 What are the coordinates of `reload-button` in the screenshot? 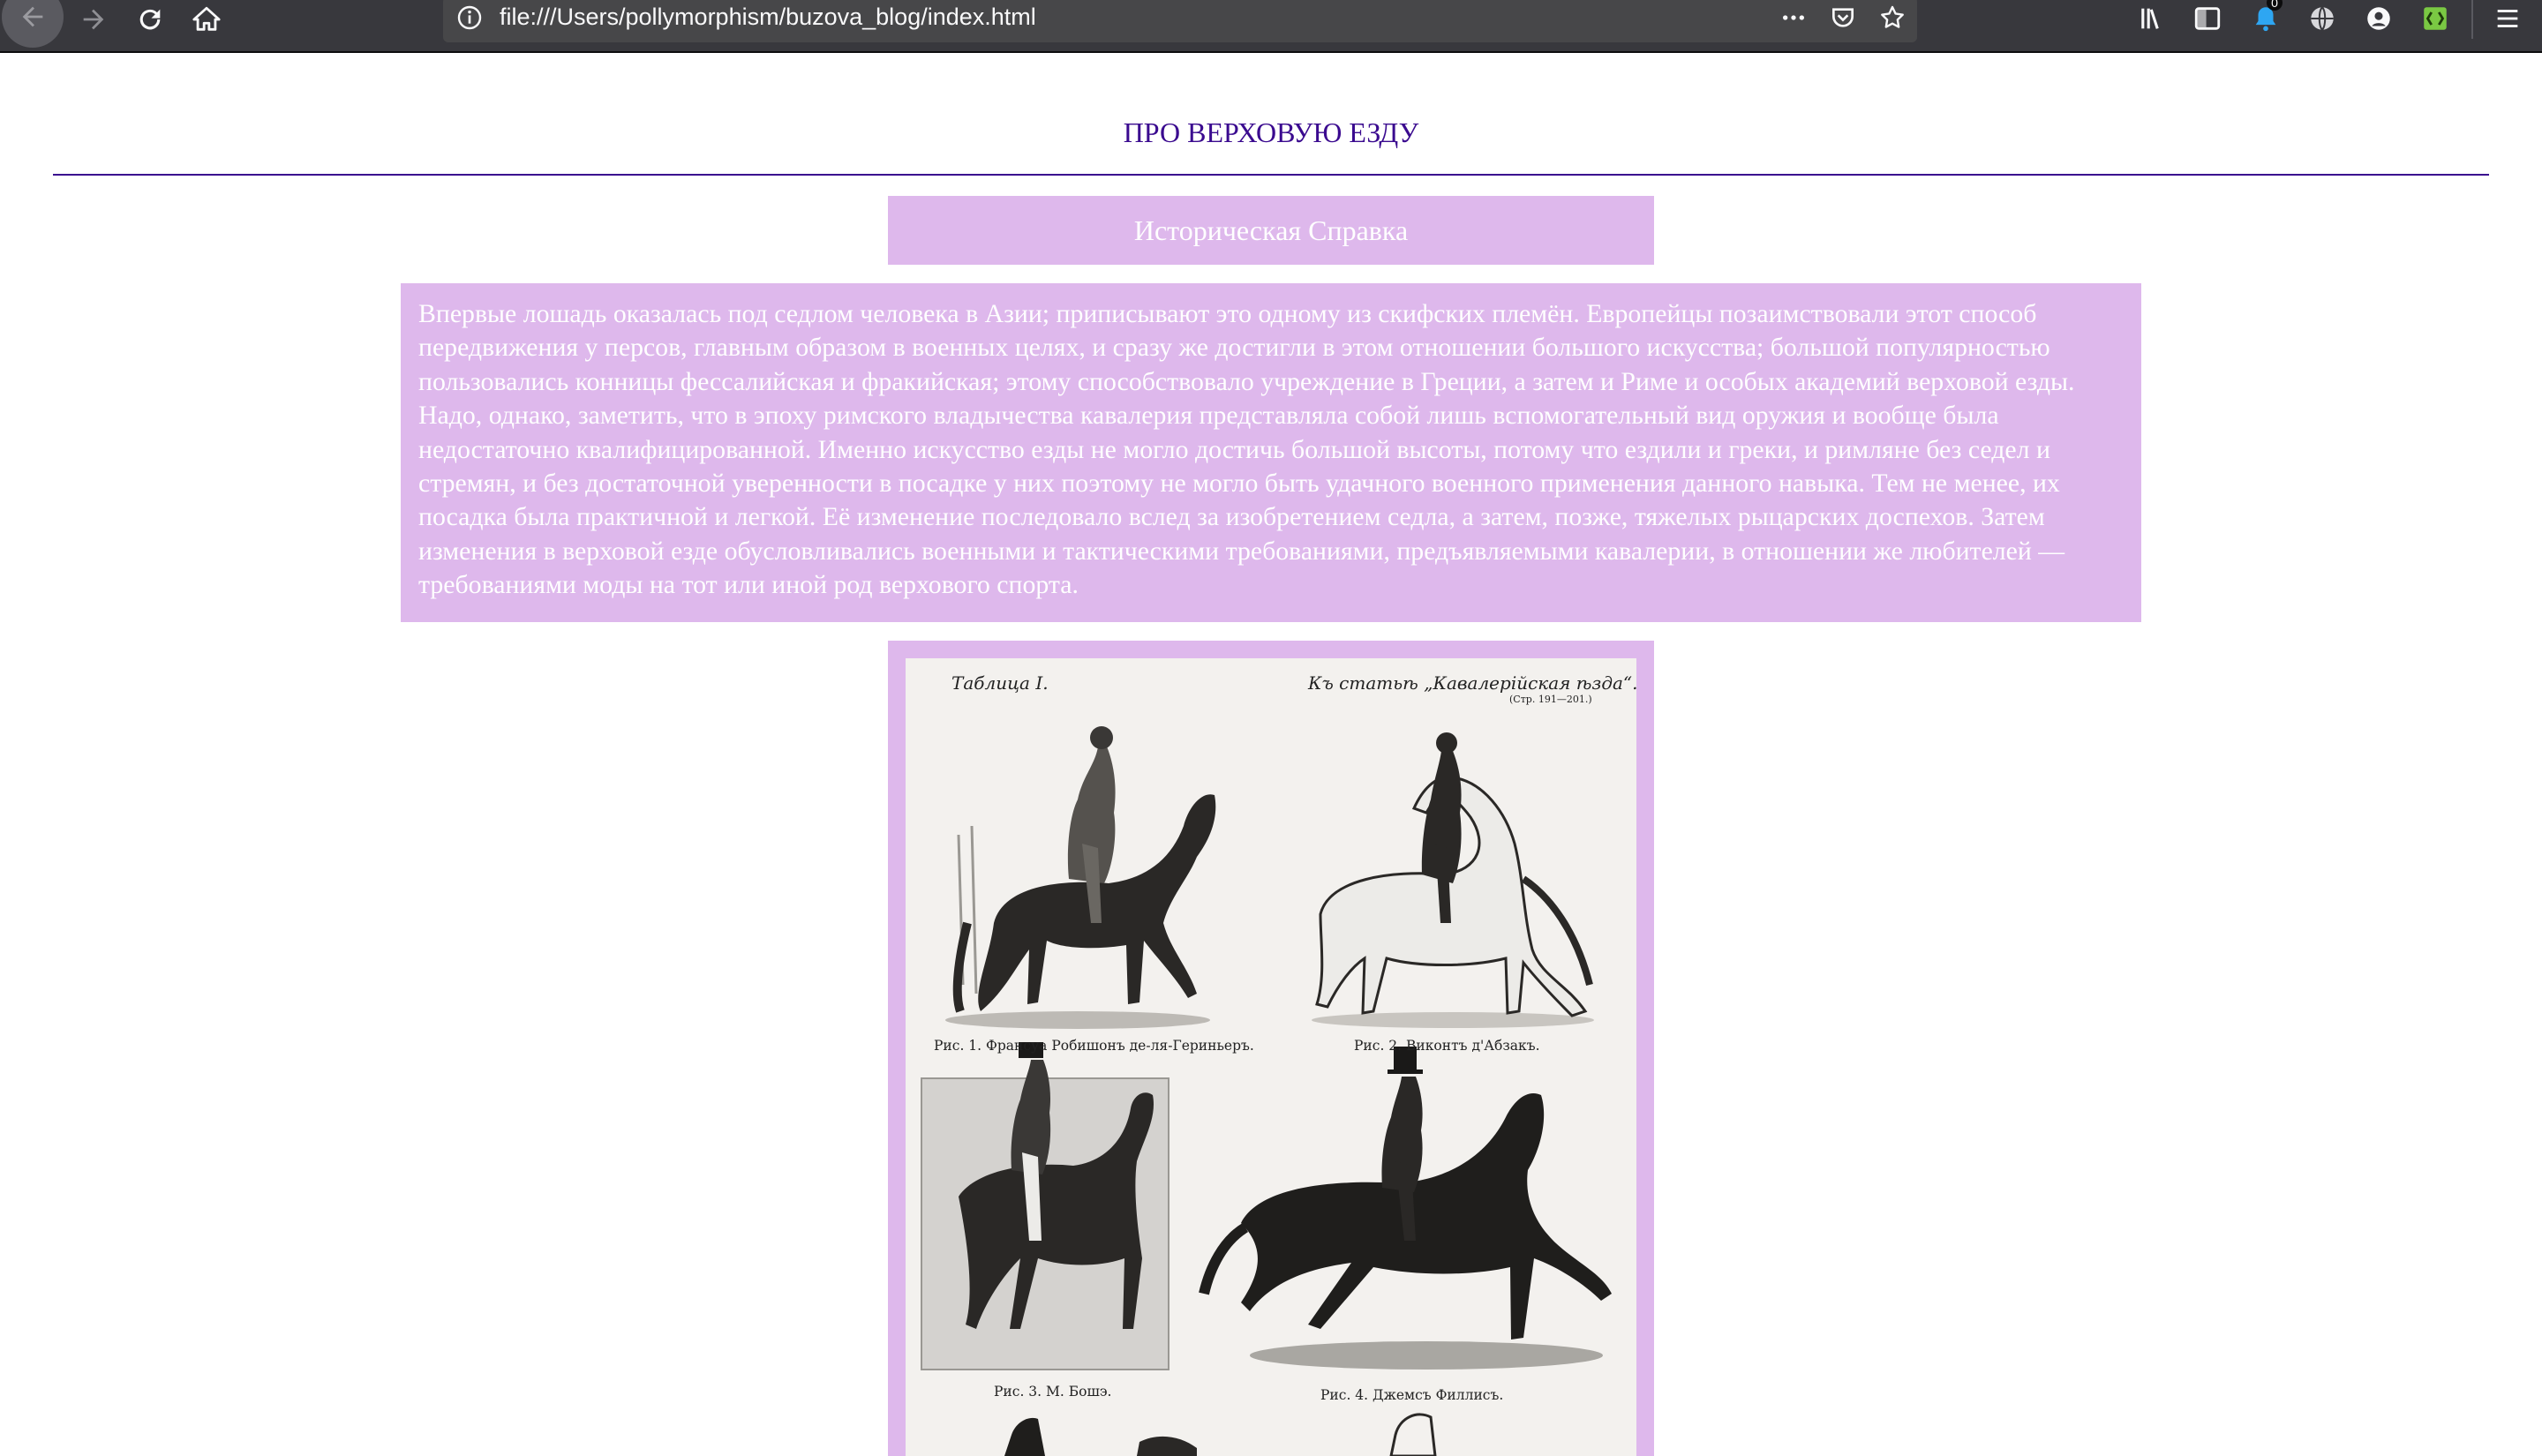 It's located at (150, 19).